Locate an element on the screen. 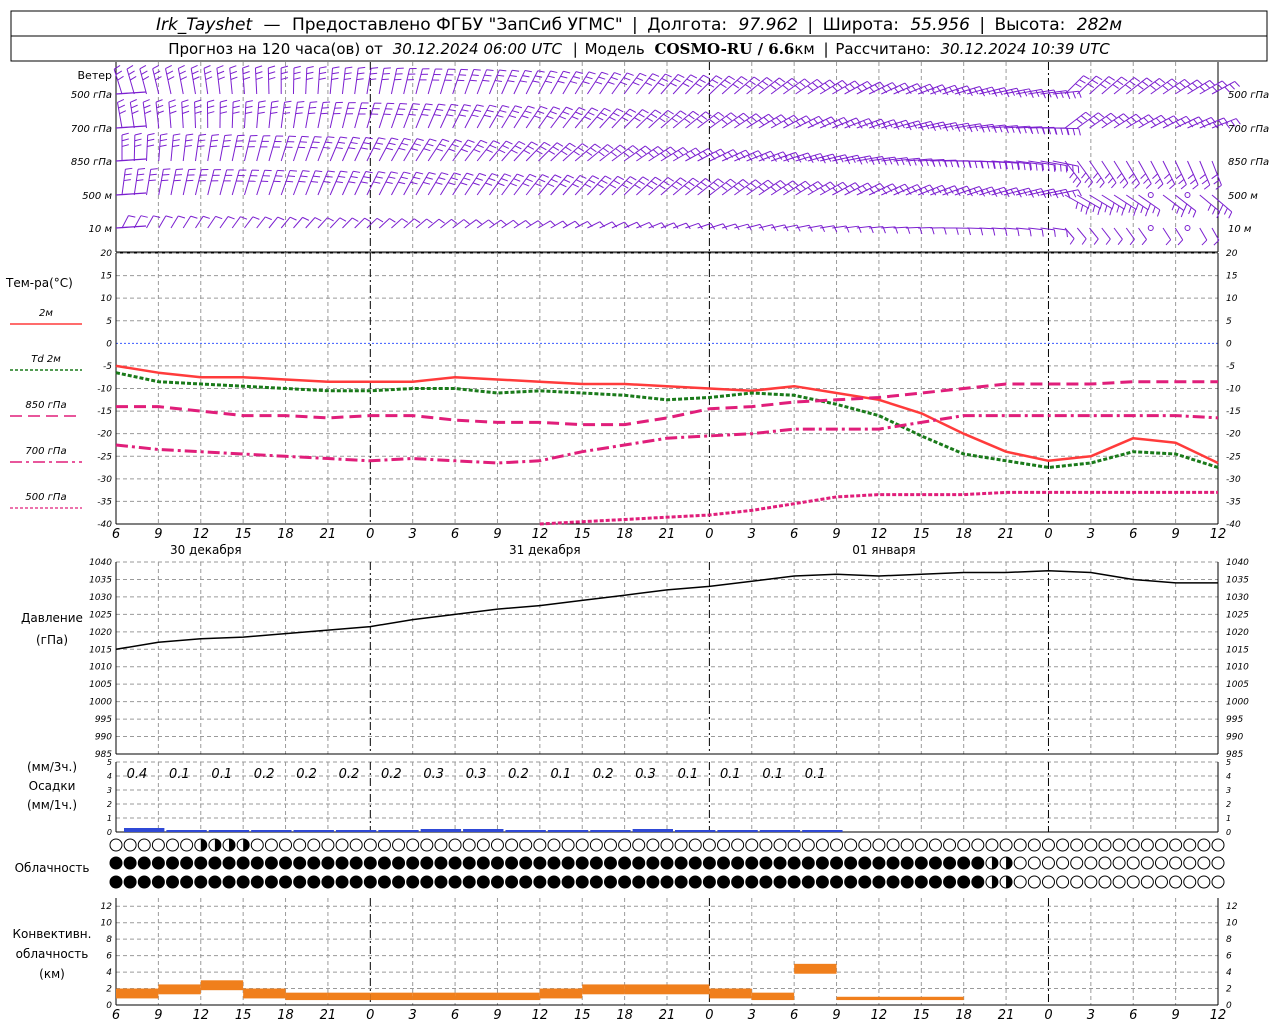 This screenshot has height=1024, width=1280. title-dash: — is located at coordinates (272, 25).